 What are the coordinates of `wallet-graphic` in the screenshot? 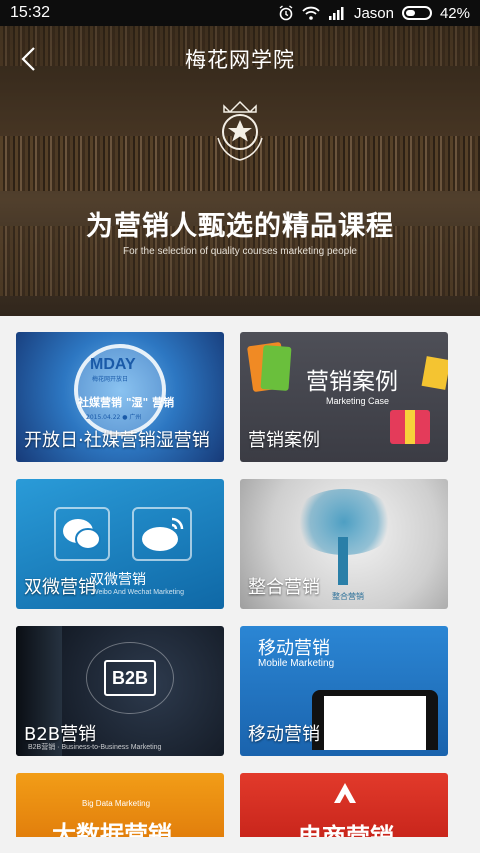 It's located at (276, 368).